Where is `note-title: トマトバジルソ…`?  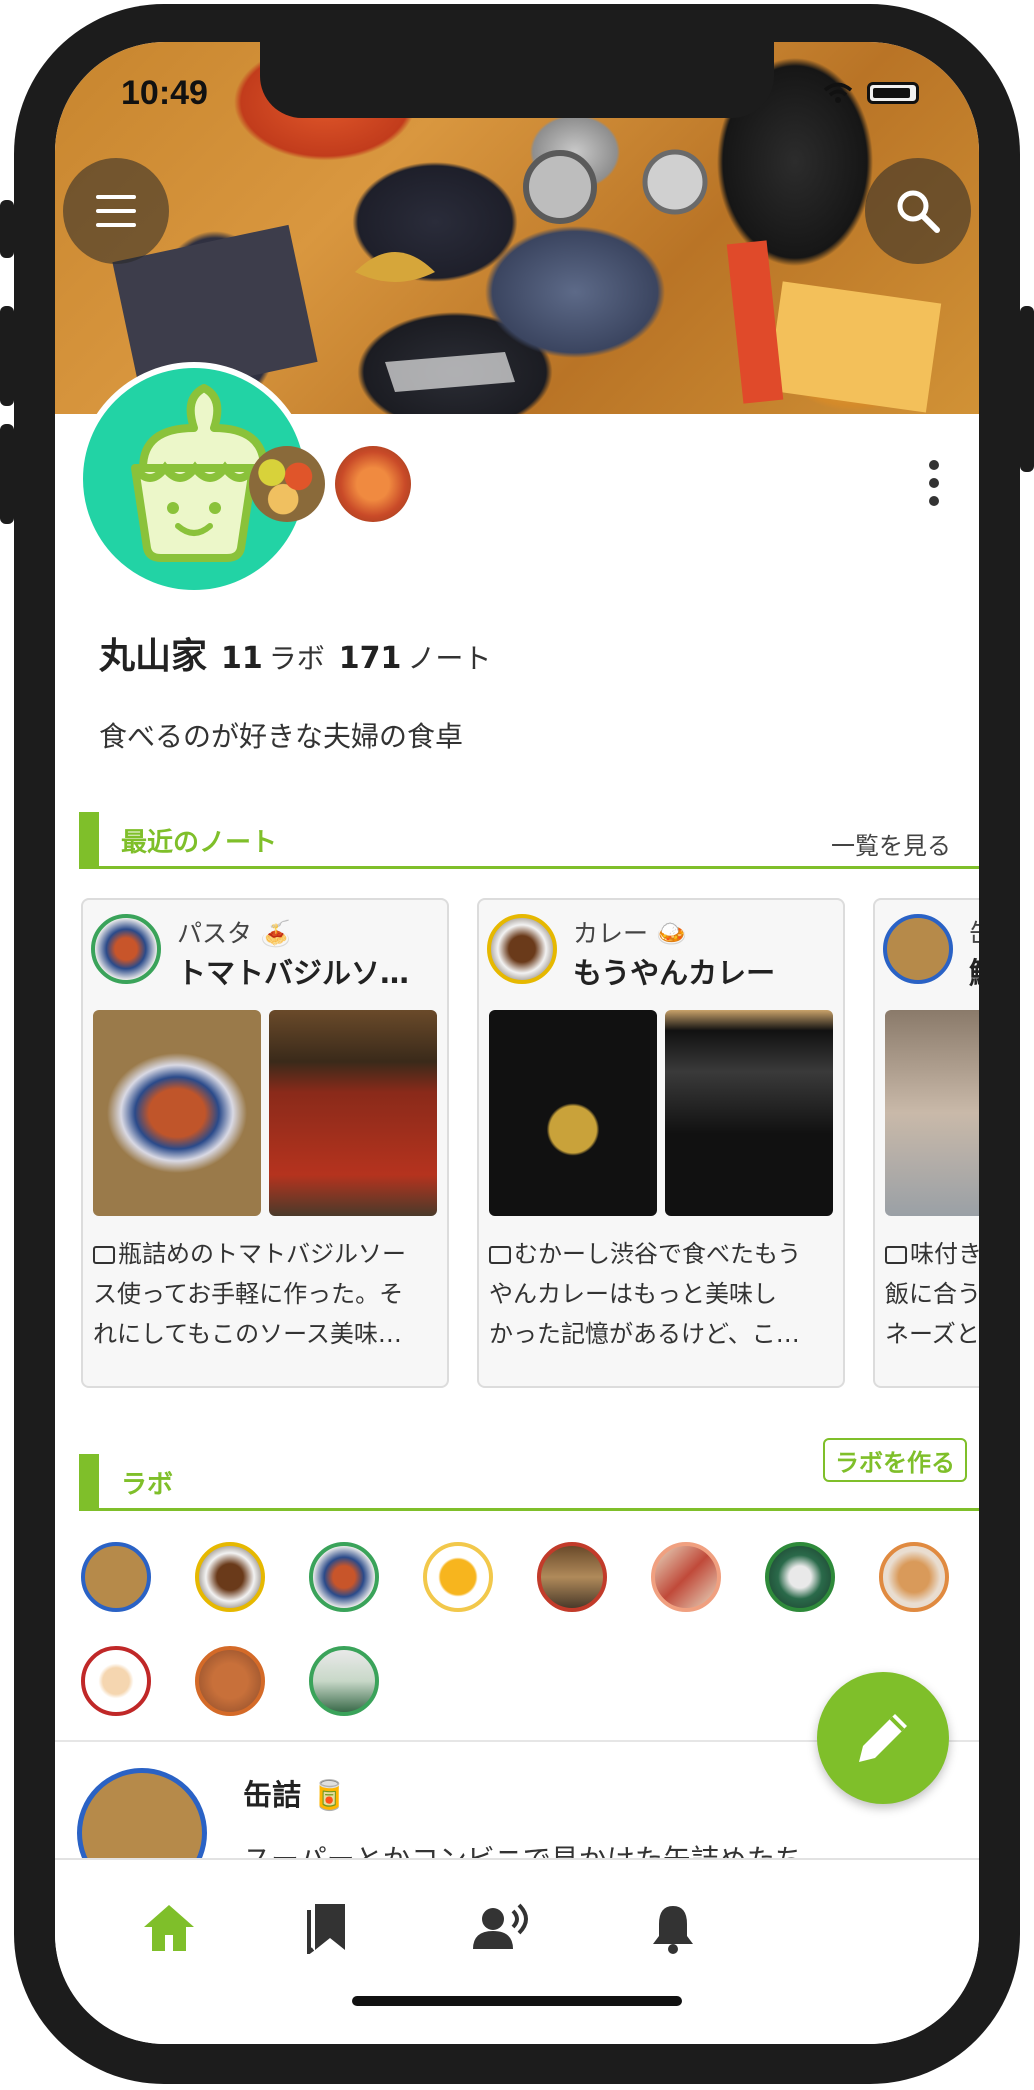
note-title: トマトバジルソ… is located at coordinates (293, 973).